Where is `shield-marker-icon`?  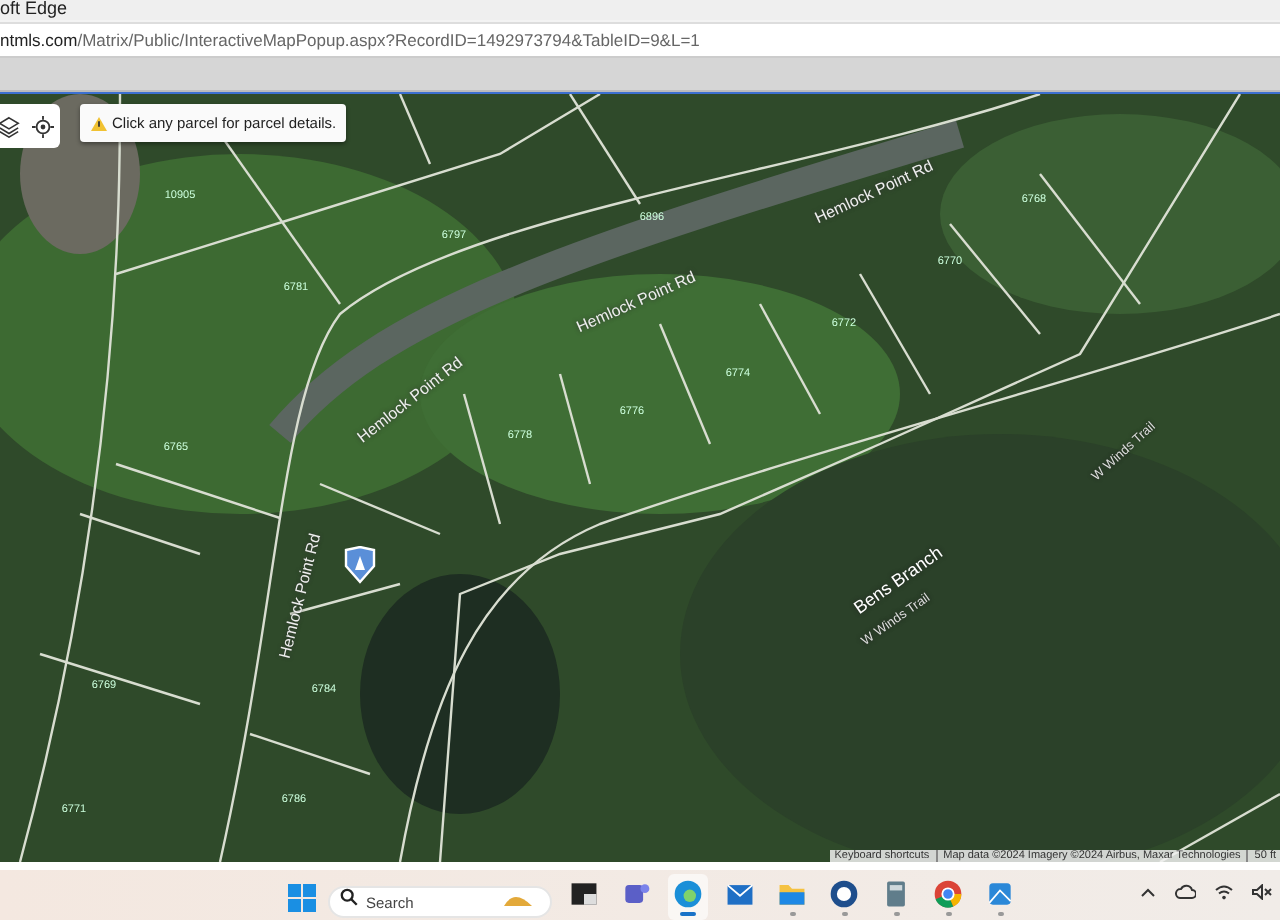
shield-marker-icon is located at coordinates (360, 565).